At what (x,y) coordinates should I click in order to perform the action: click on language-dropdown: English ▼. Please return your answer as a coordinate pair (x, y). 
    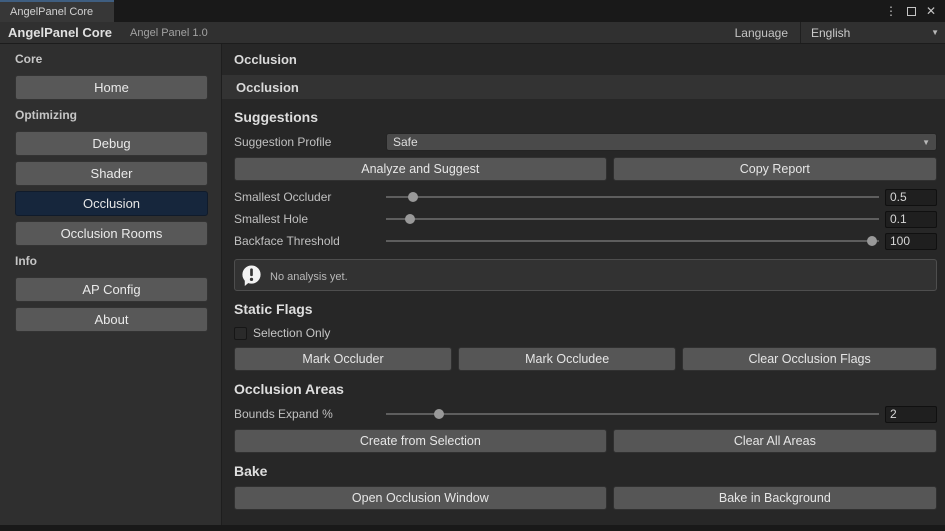
    Looking at the image, I should click on (873, 32).